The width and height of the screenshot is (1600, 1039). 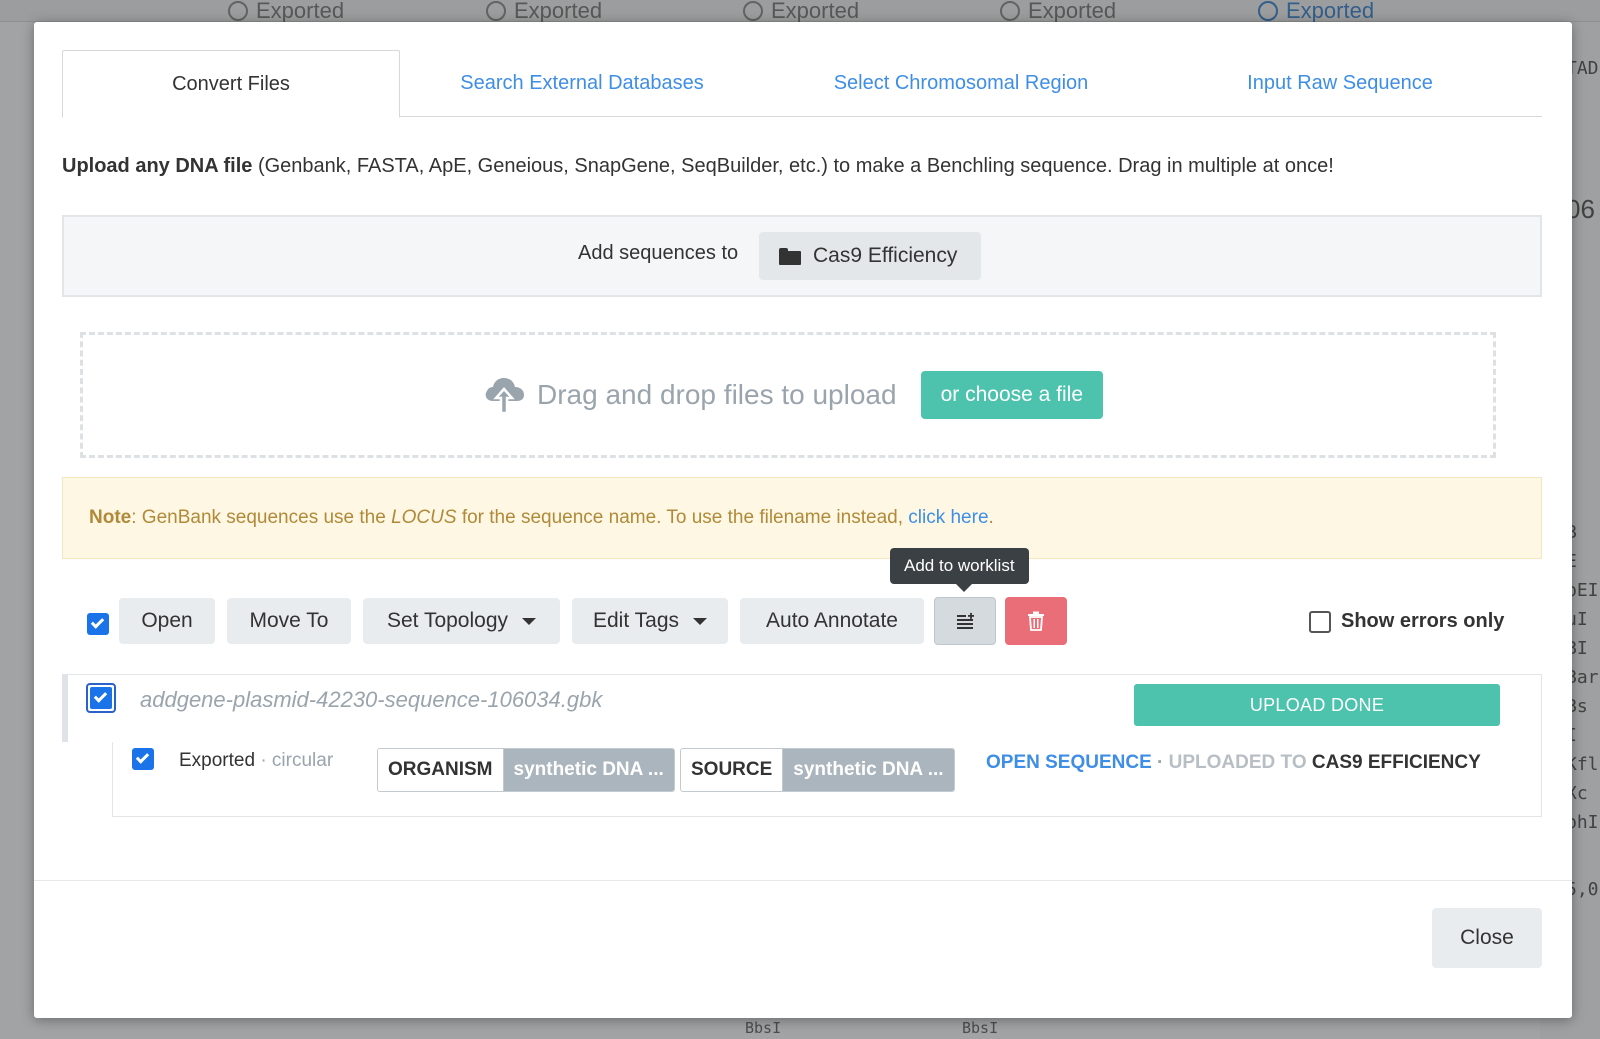 I want to click on sequence-topology: · circular, so click(x=294, y=760).